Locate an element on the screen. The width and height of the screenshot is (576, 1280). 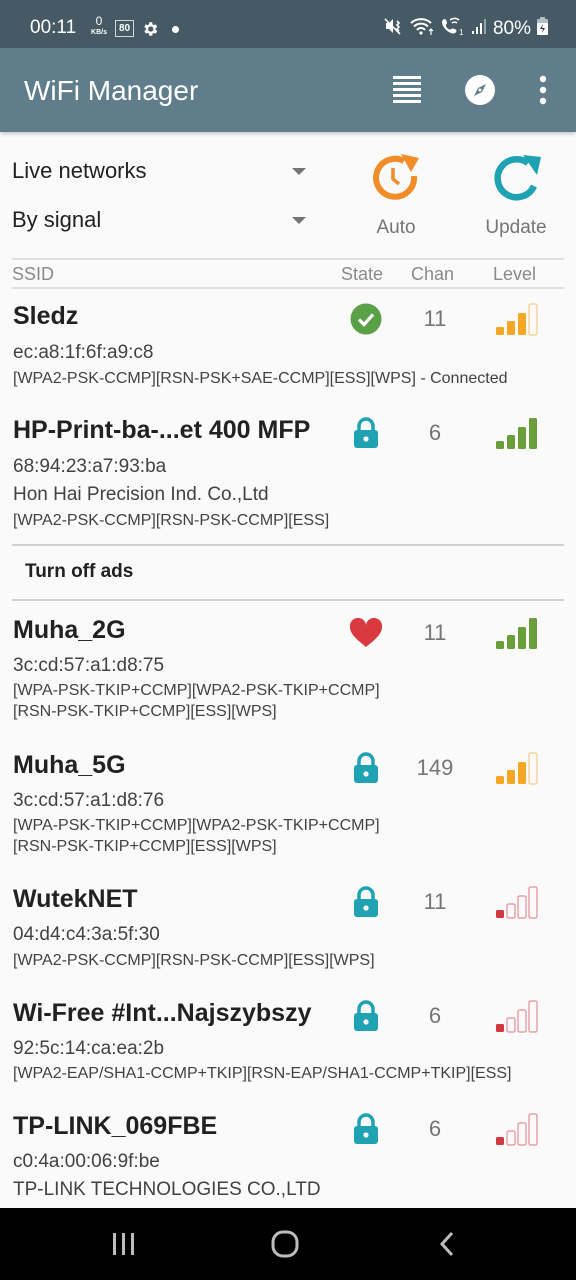
network-mac: ec:a8:1f:6f:a9:c8 is located at coordinates (83, 352).